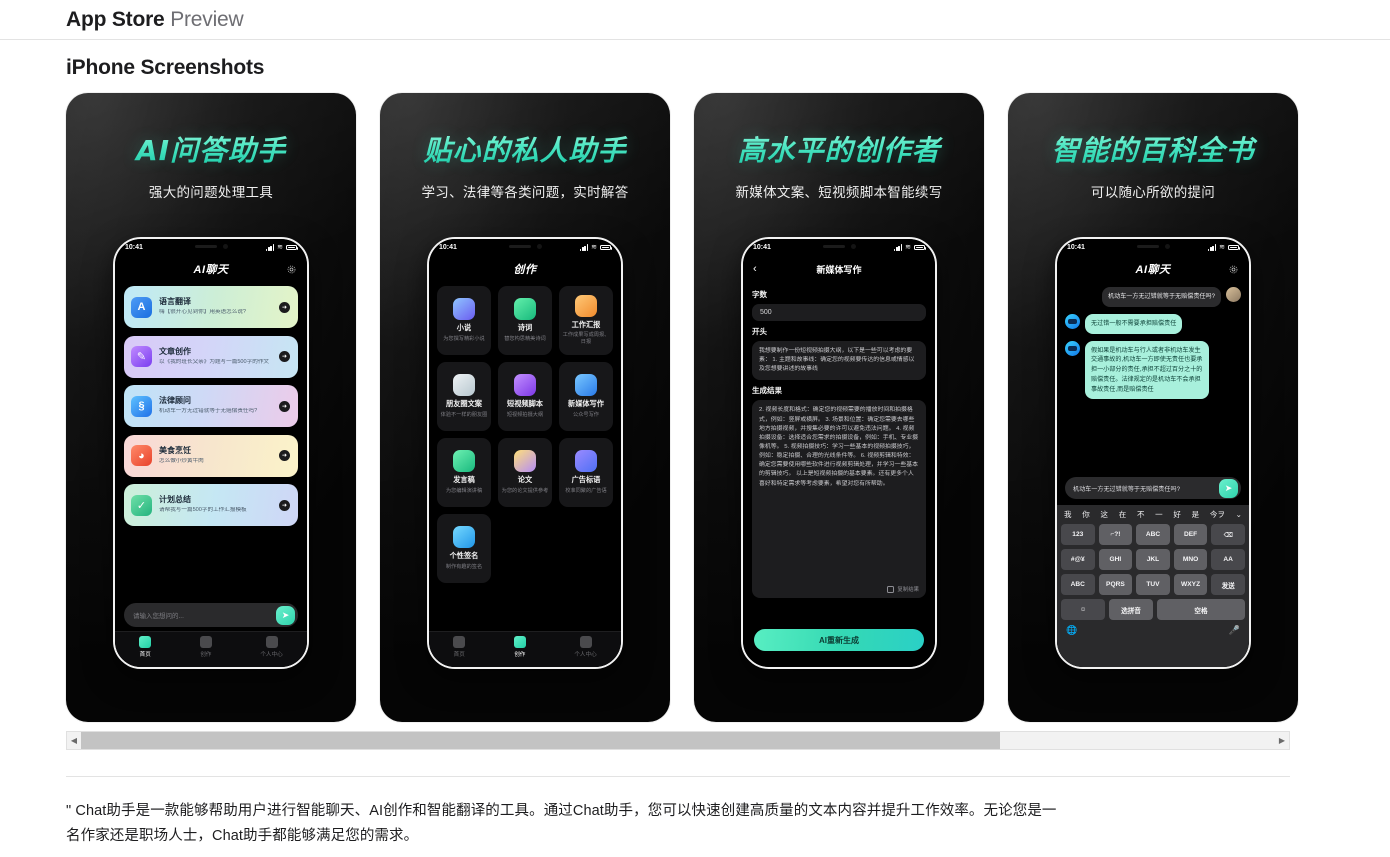 Image resolution: width=1390 pixels, height=857 pixels. Describe the element at coordinates (1159, 514) in the screenshot. I see `suggestion: 一` at that location.